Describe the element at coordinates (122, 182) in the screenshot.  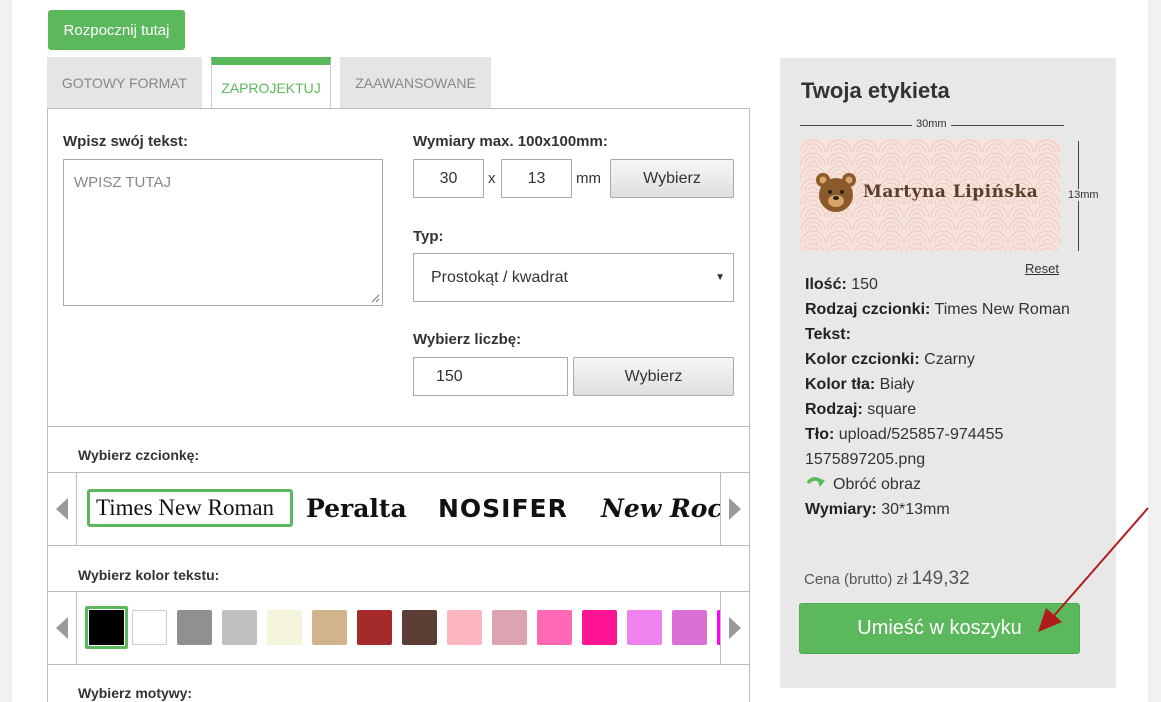
I see `text-placeholder: WPISZ TUTAJ` at that location.